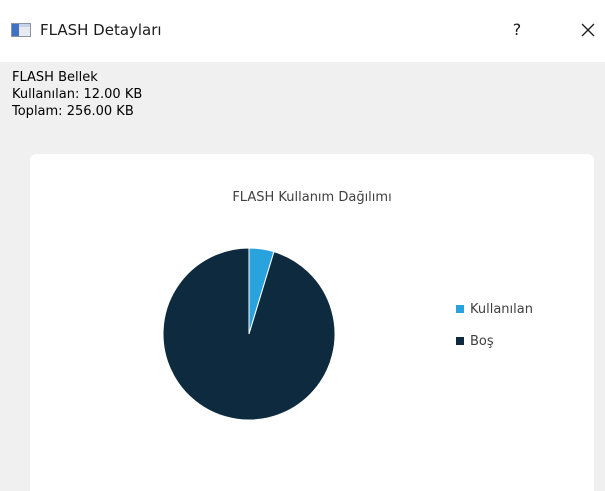 The image size is (605, 491). I want to click on info-heading: FLASH Bellek, so click(55, 77).